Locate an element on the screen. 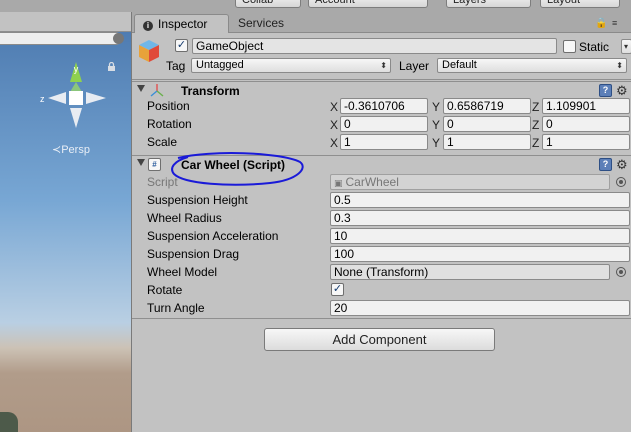 The height and width of the screenshot is (432, 631). tab-menu-icon: ≡ is located at coordinates (614, 23).